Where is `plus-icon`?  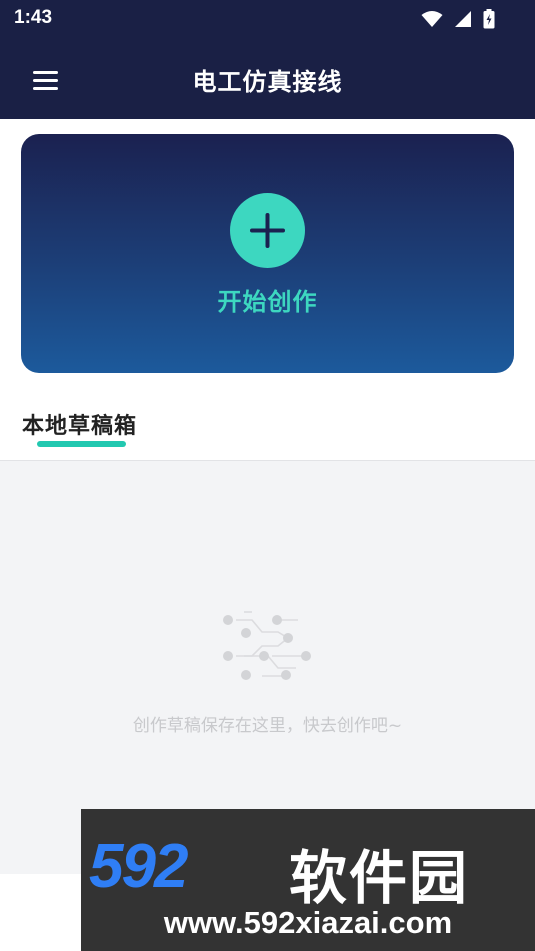
plus-icon is located at coordinates (267, 230).